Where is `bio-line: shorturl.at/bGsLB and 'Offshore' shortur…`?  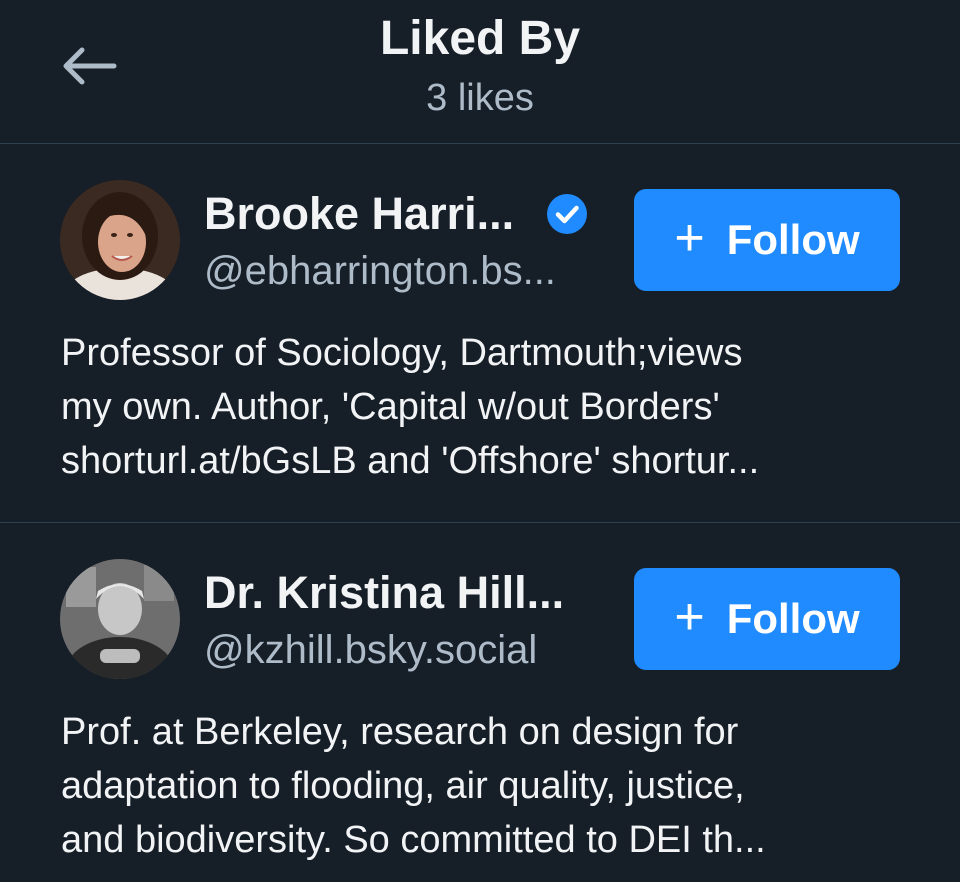
bio-line: shorturl.at/bGsLB and 'Offshore' shortur… is located at coordinates (410, 461).